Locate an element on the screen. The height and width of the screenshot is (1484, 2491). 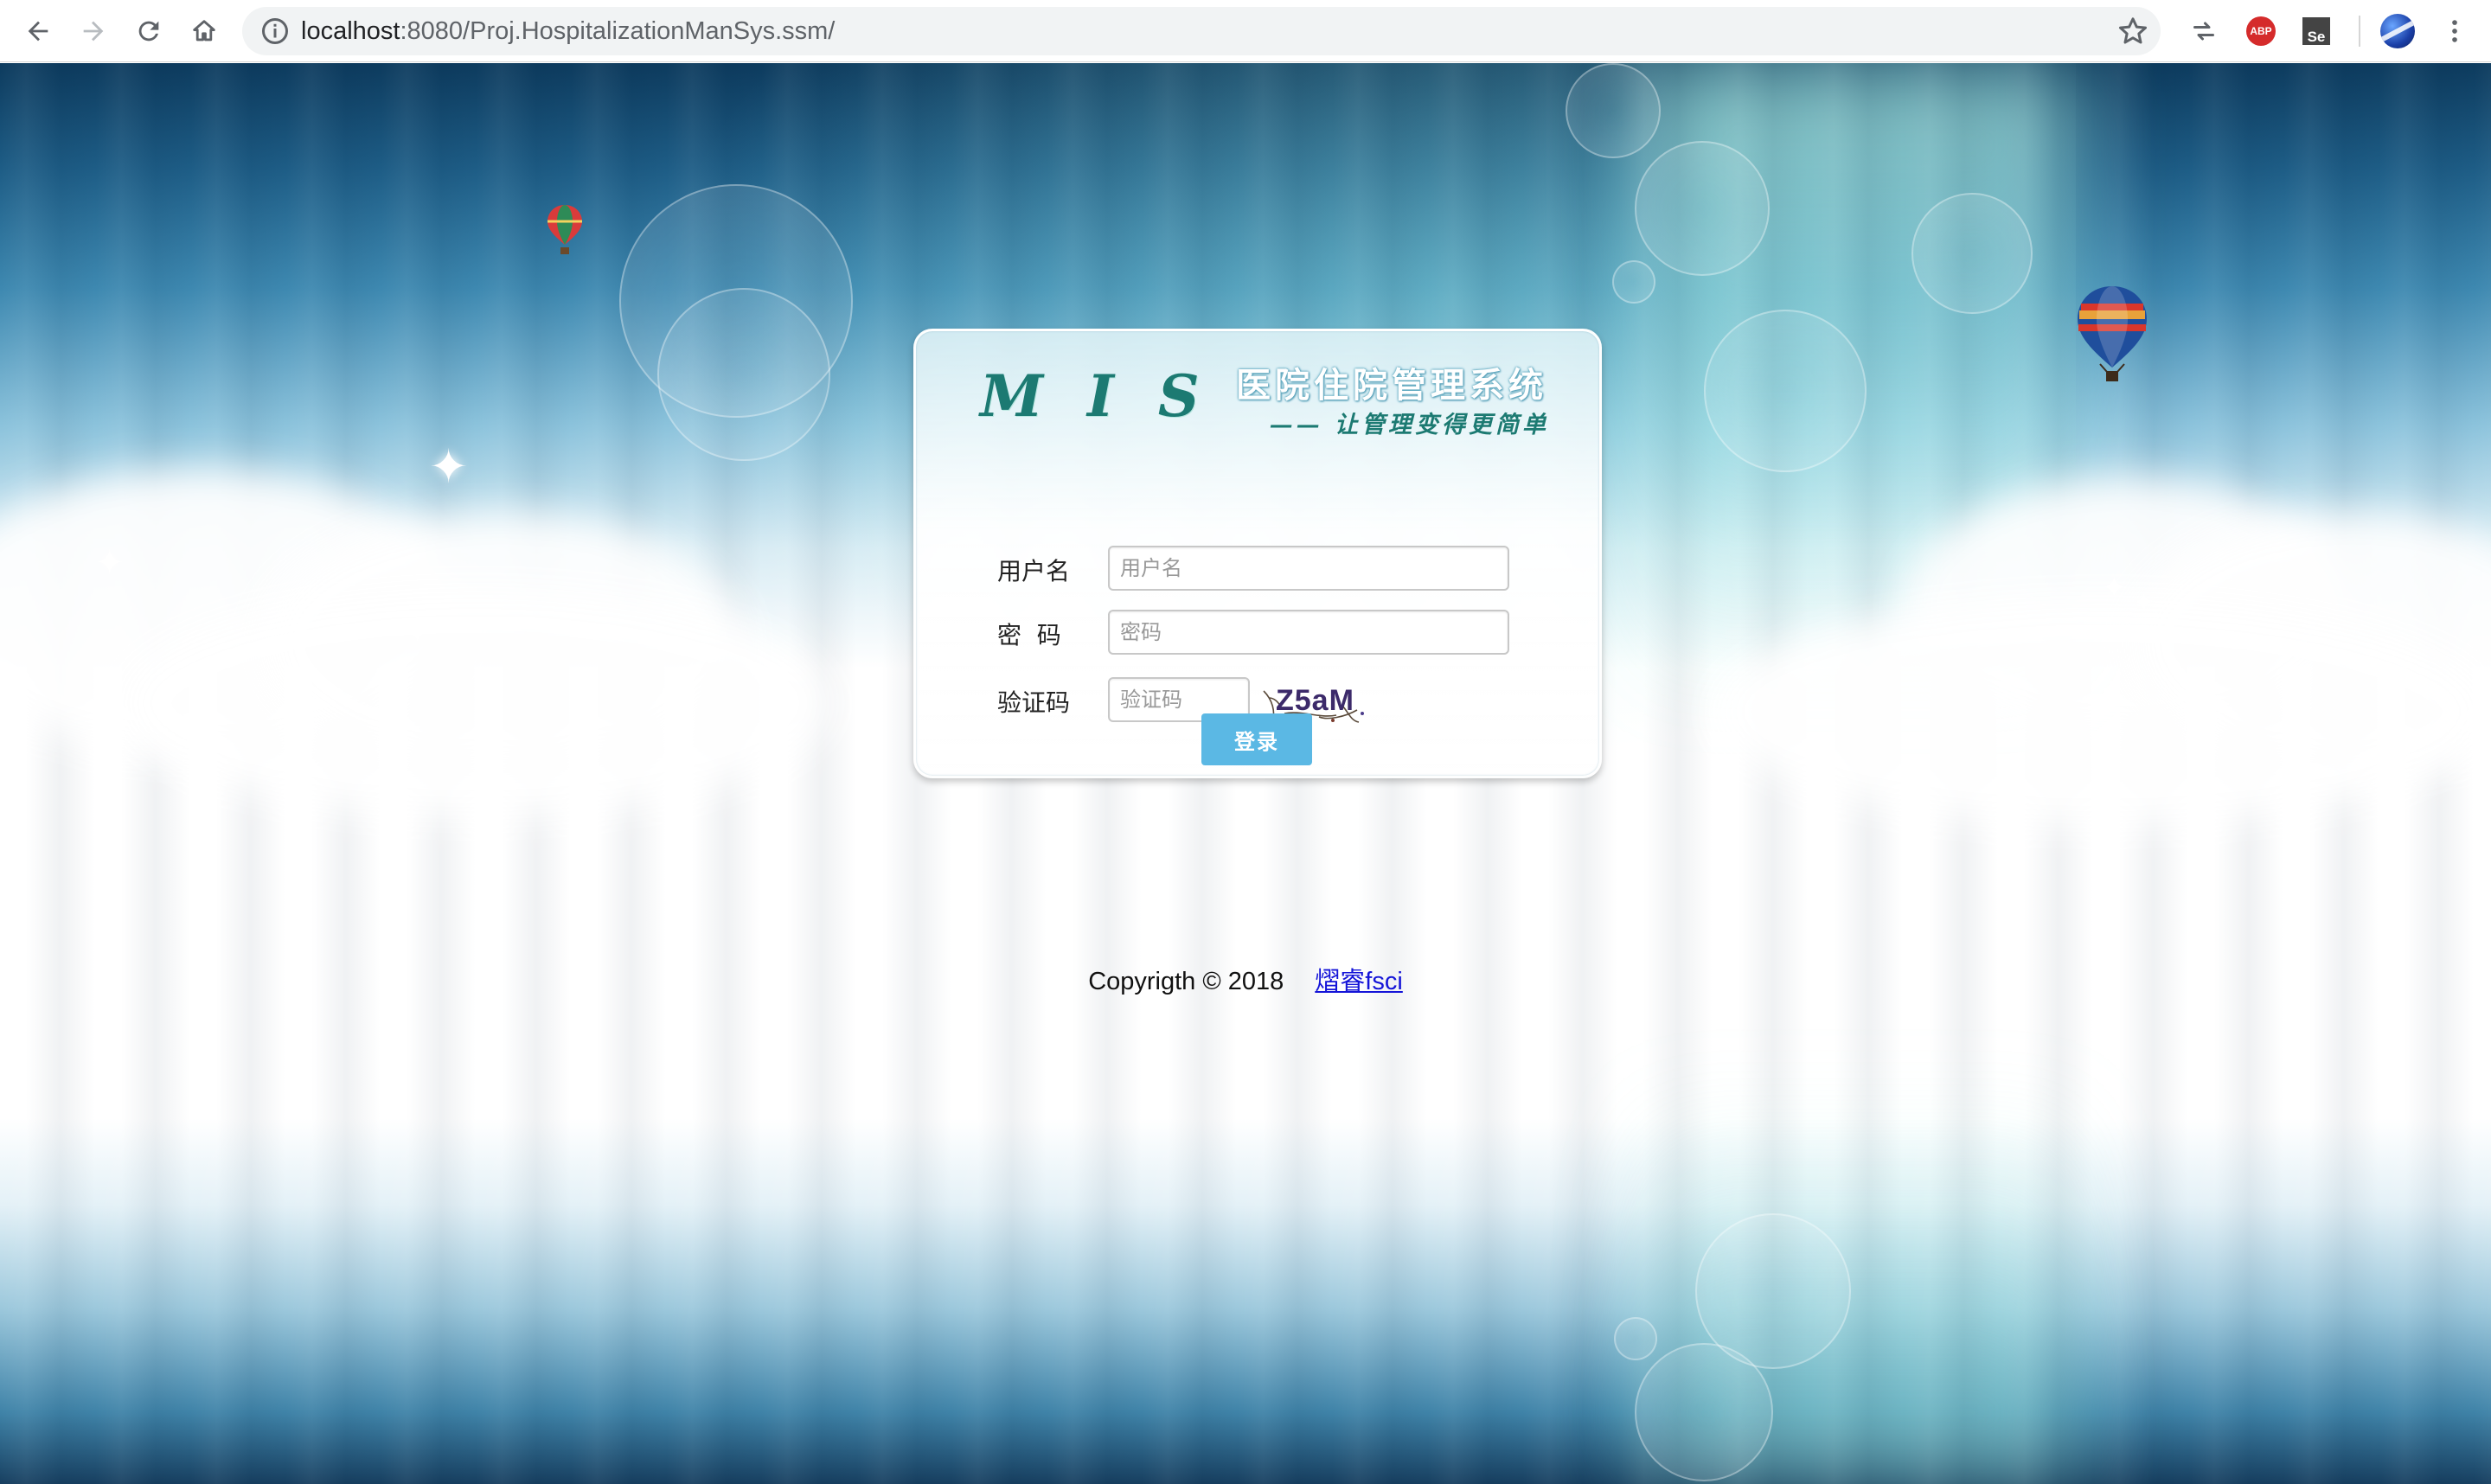
home-button is located at coordinates (204, 31).